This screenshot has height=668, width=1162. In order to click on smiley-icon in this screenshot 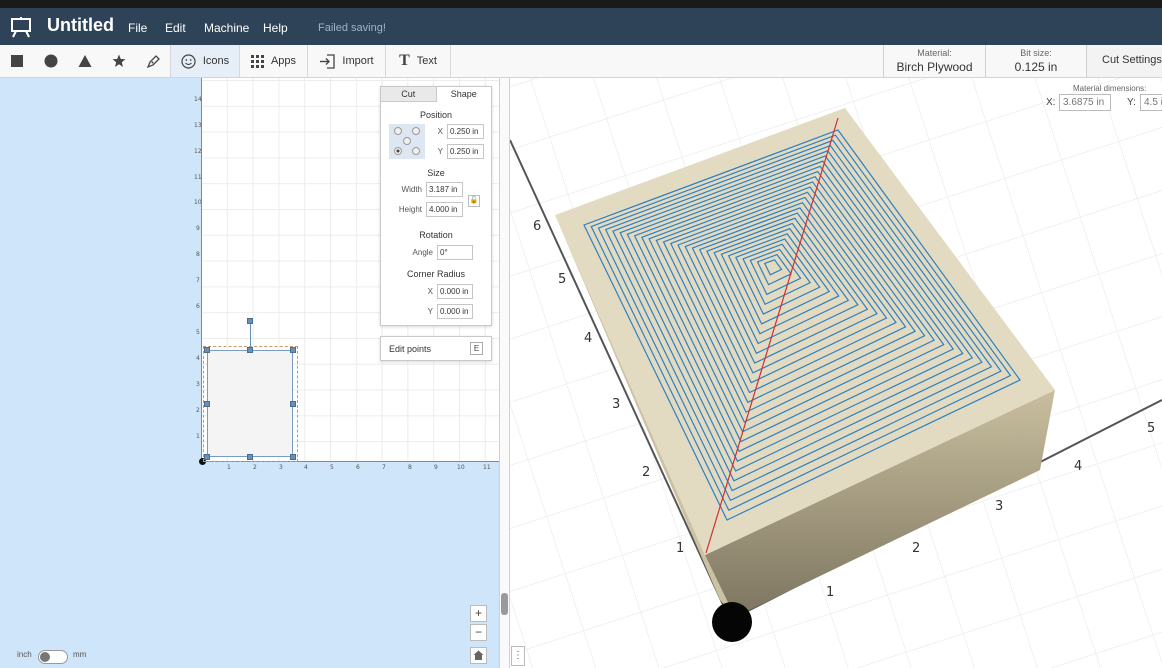, I will do `click(188, 61)`.